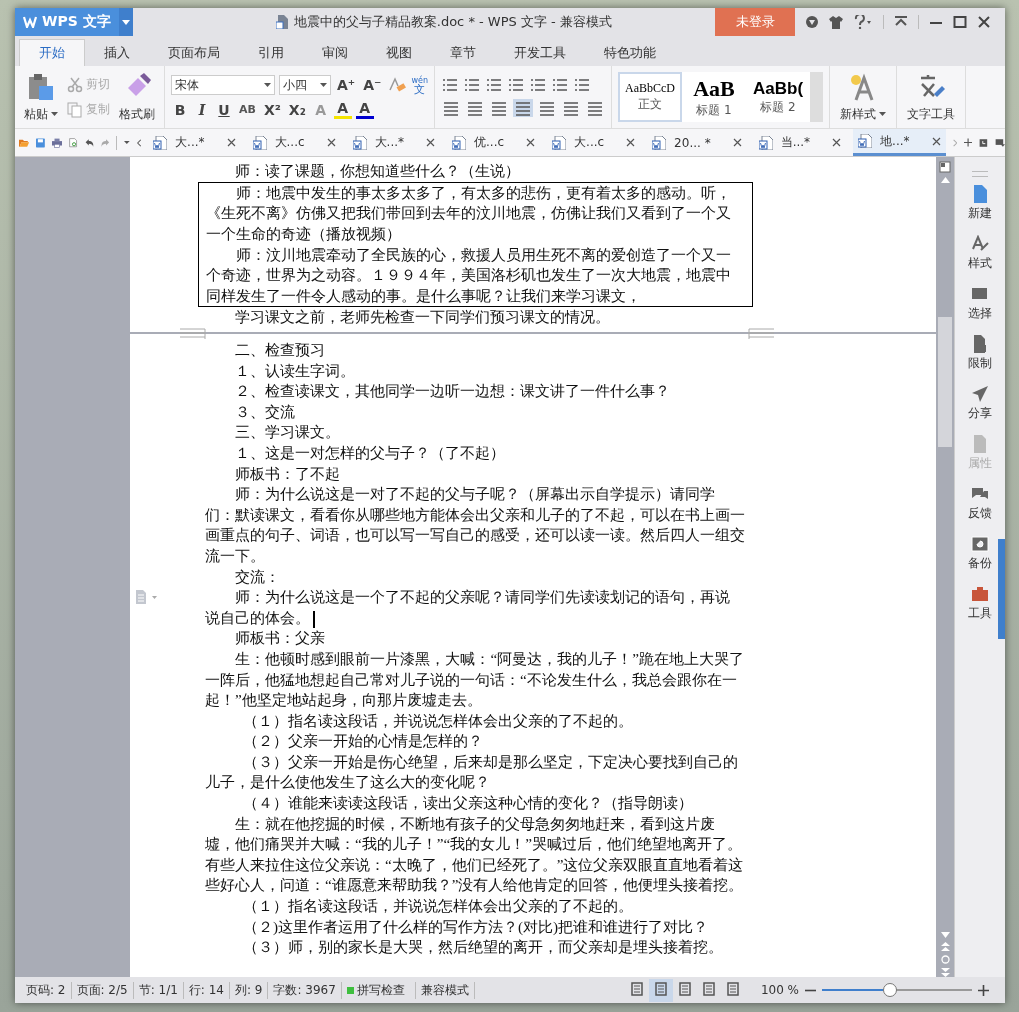 The width and height of the screenshot is (1019, 1012). Describe the element at coordinates (305, 85) in the screenshot. I see `font-size-field: 小四` at that location.